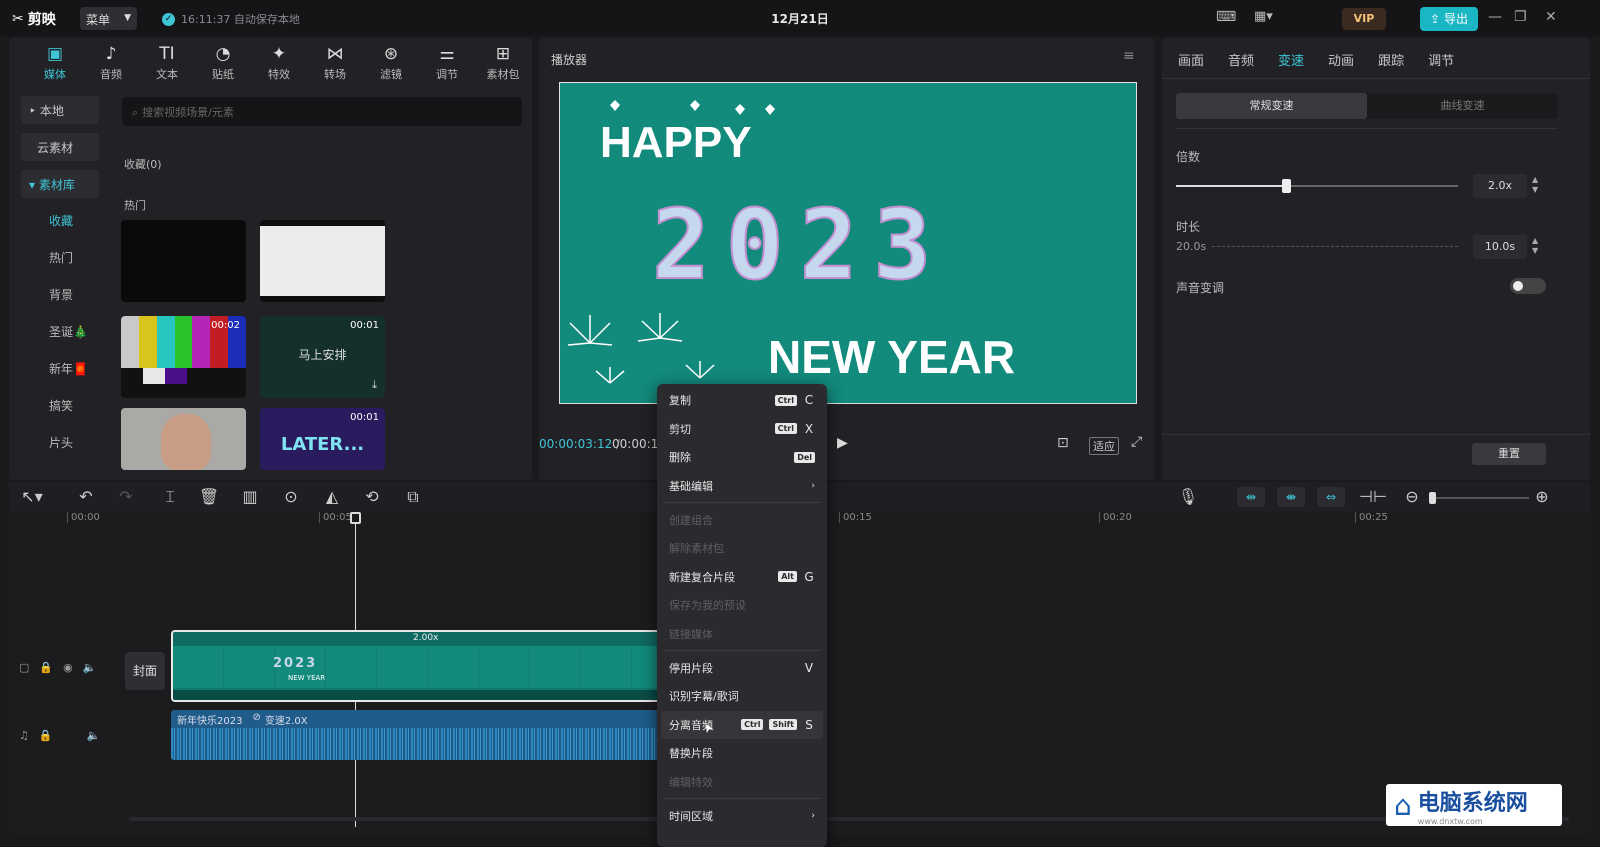 This screenshot has width=1600, height=847. What do you see at coordinates (55, 63) in the screenshot?
I see `tab-media: ▣ 媒体` at bounding box center [55, 63].